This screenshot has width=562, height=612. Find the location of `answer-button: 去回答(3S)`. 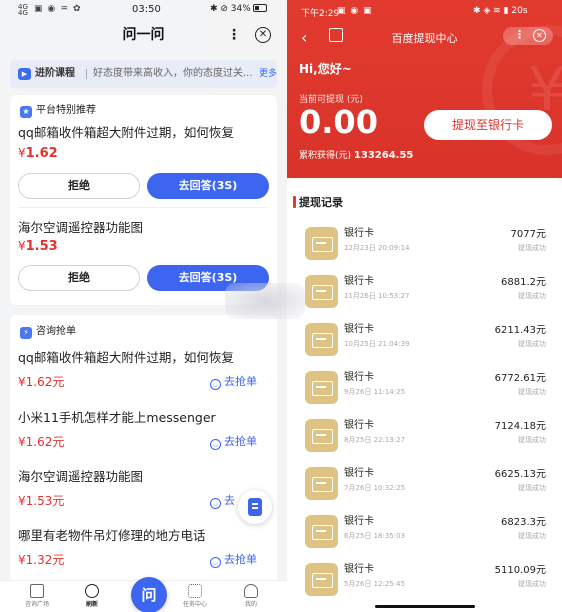

answer-button: 去回答(3S) is located at coordinates (208, 186).